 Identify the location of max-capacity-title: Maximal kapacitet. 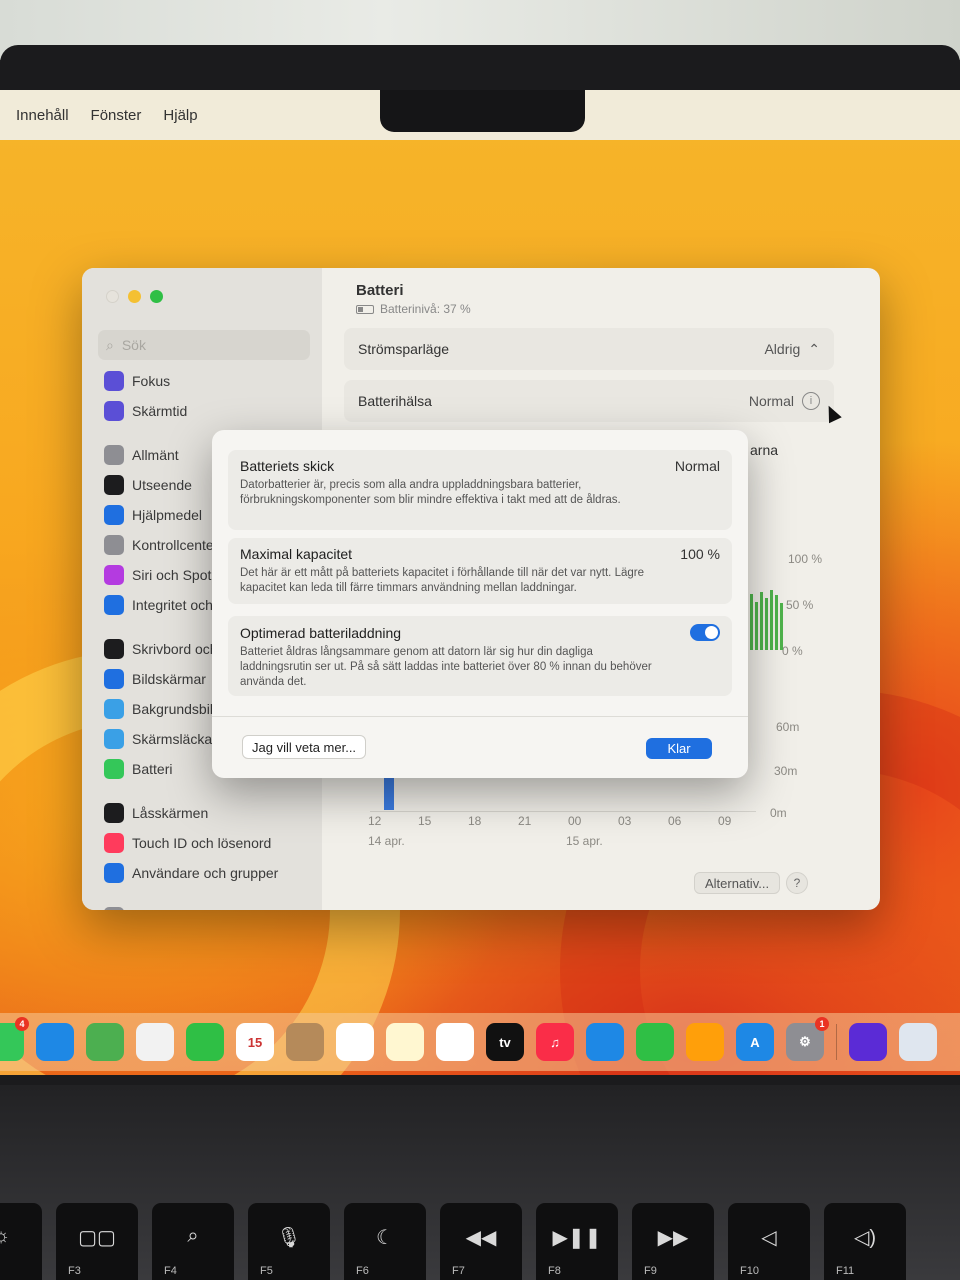
(296, 554).